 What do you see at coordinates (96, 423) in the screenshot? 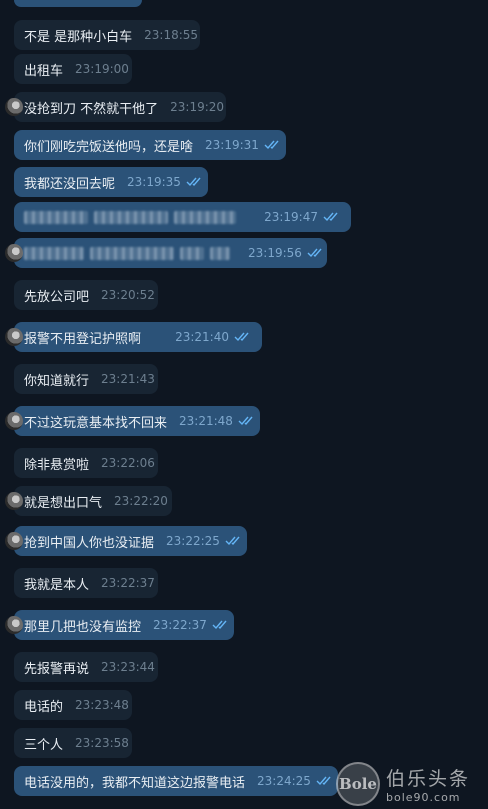
I see `message-text: 不过这玩意基本找不回来` at bounding box center [96, 423].